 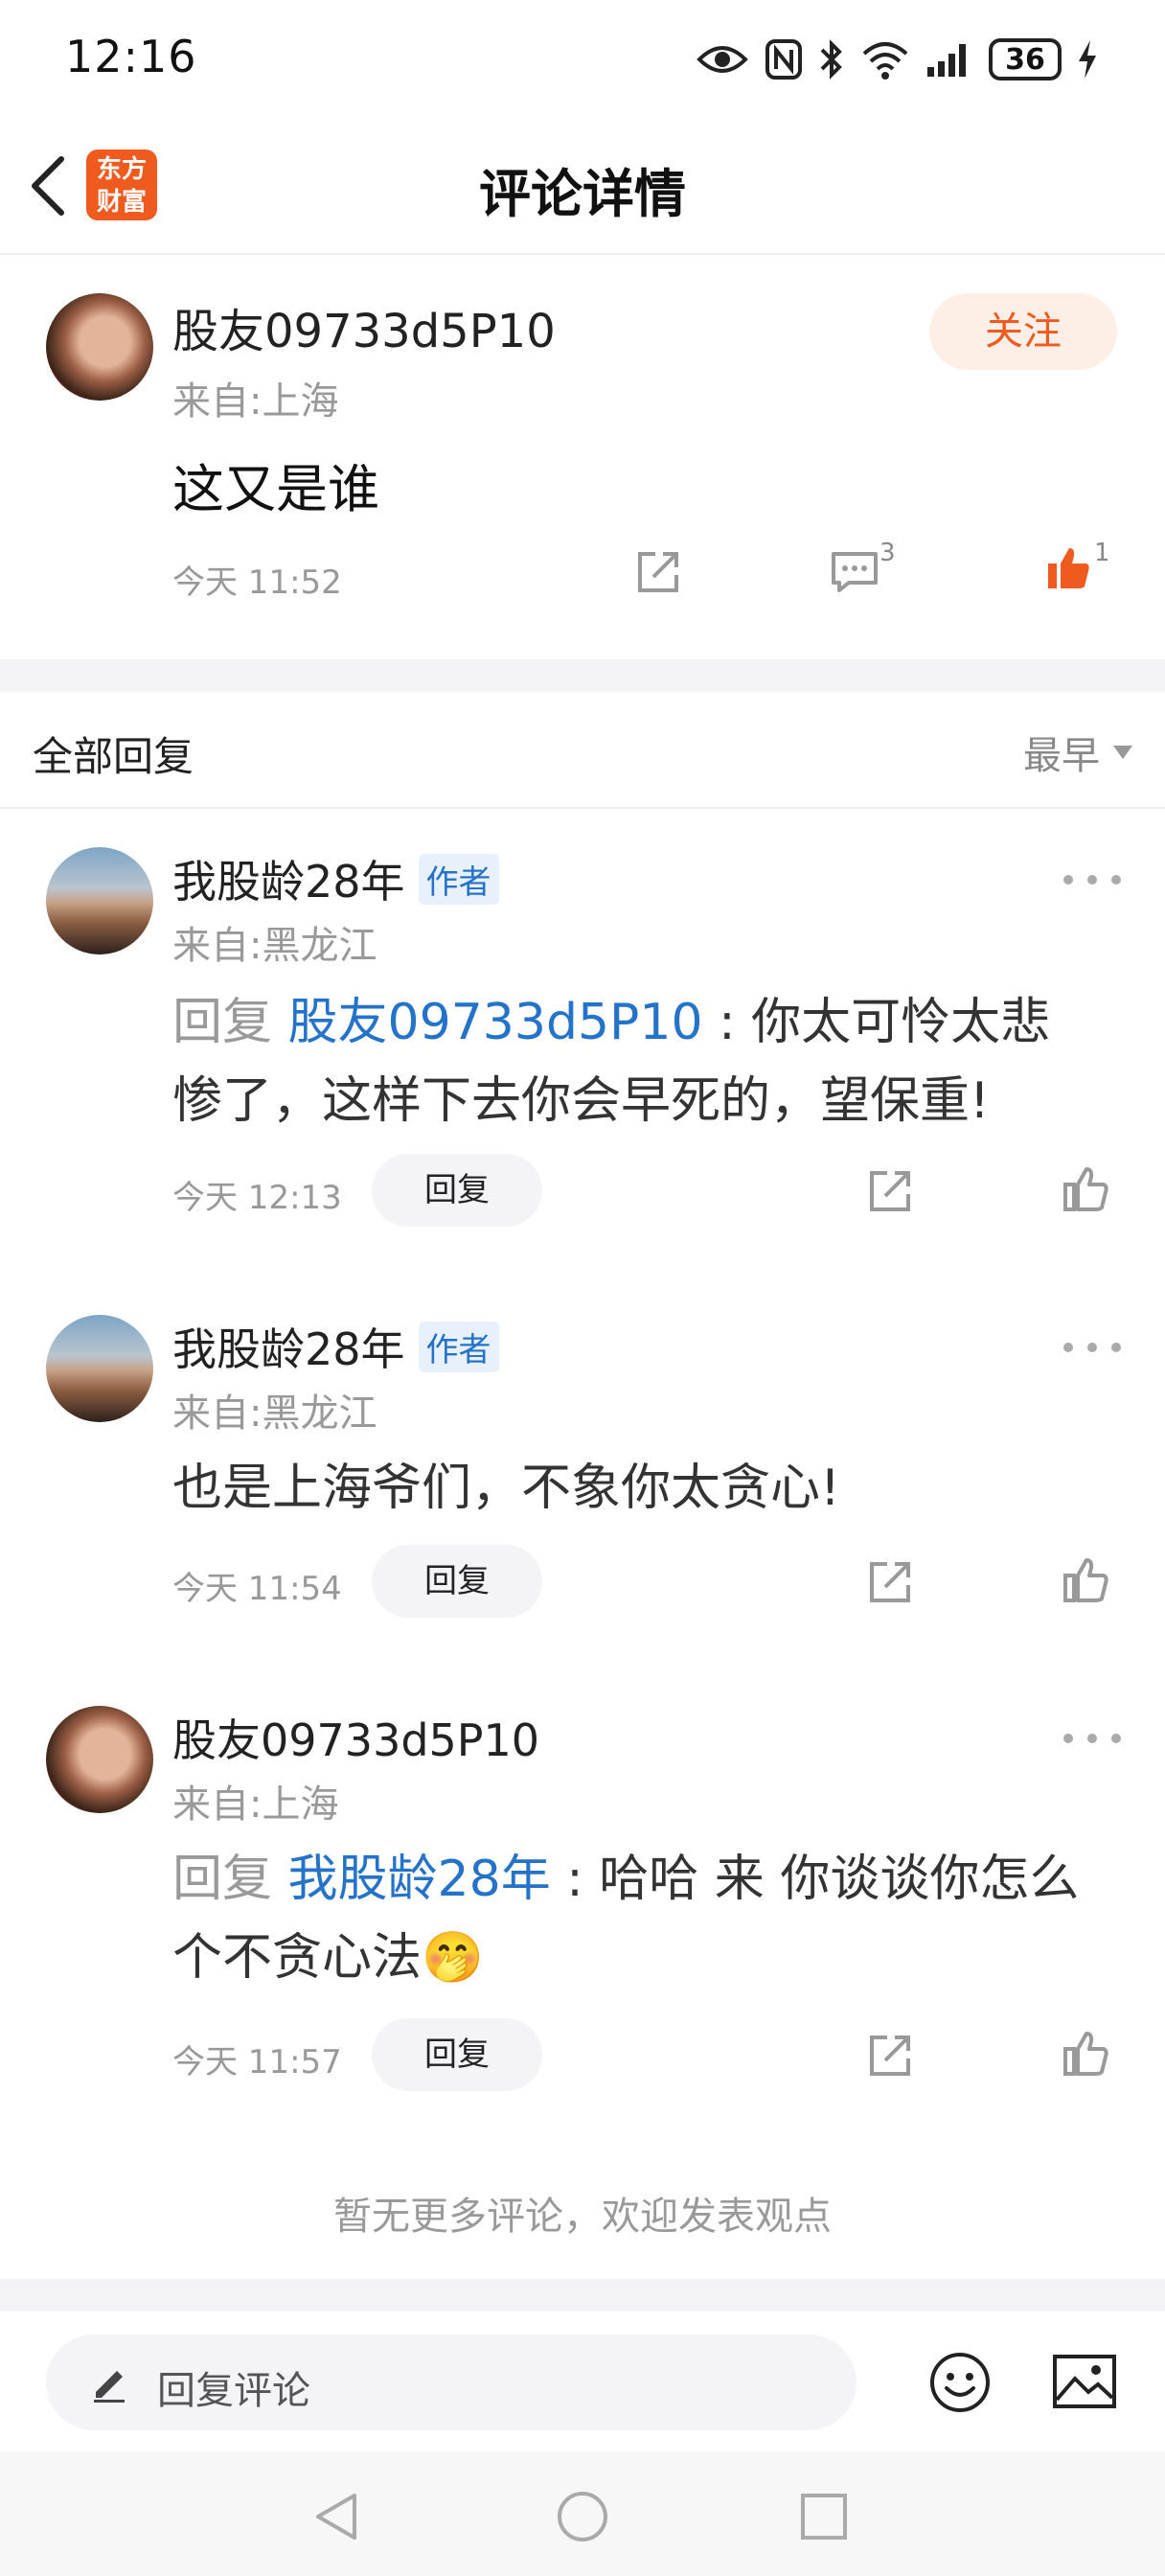 I want to click on reply-input-bar: 回复评论, so click(x=582, y=2381).